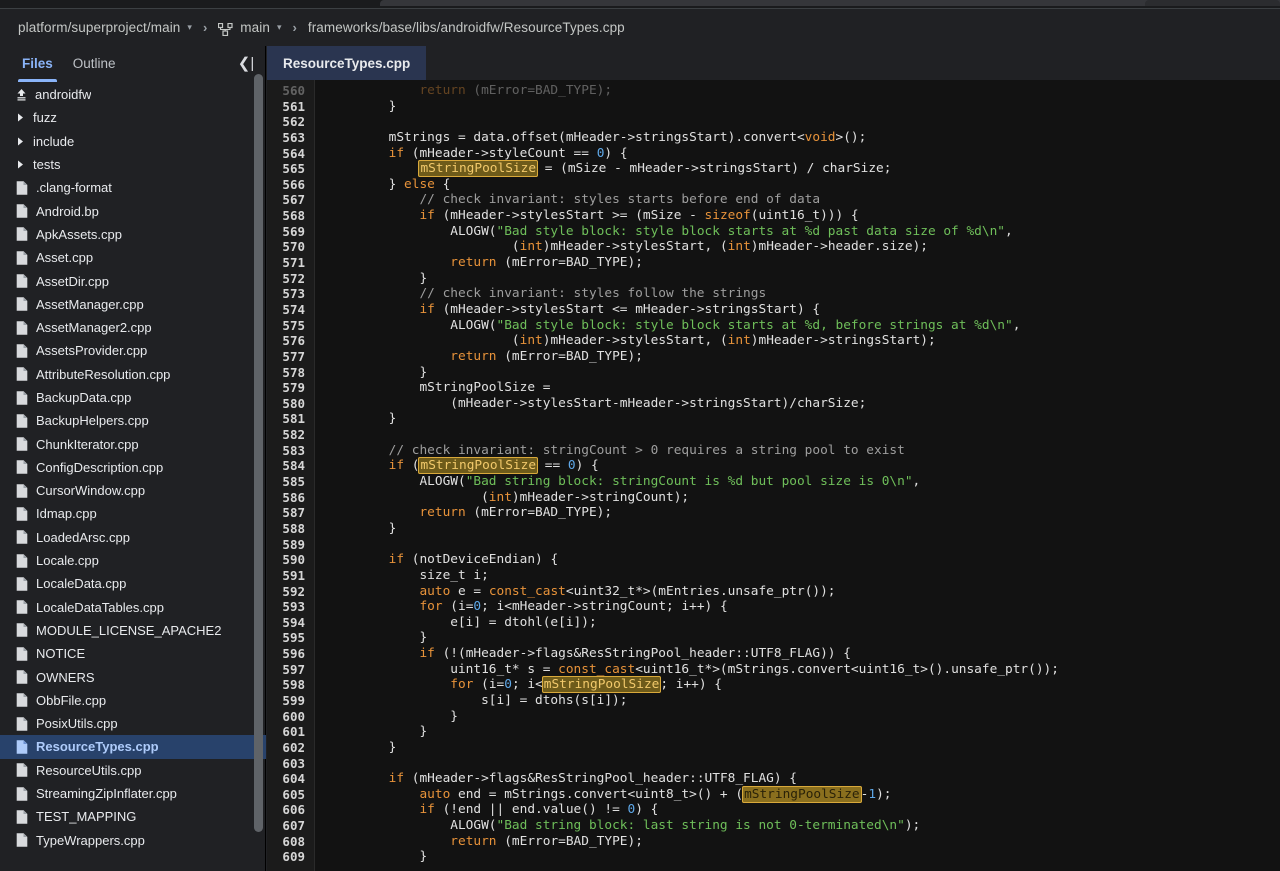  Describe the element at coordinates (133, 374) in the screenshot. I see `file-list-item: AttributeResolution.cpp` at that location.